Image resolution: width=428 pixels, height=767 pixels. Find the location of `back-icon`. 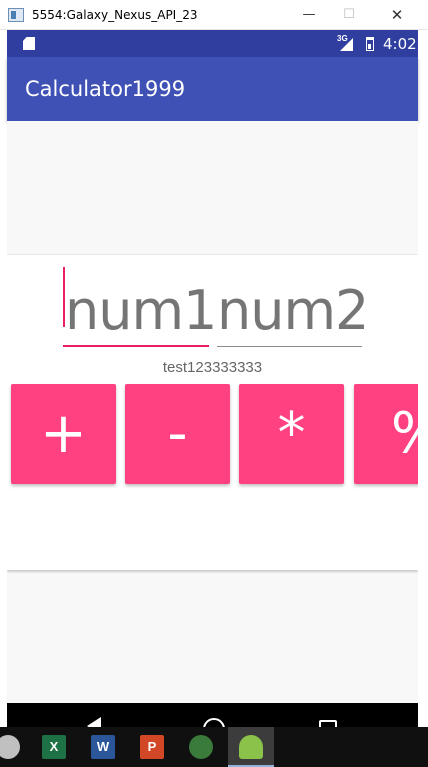

back-icon is located at coordinates (94, 722).